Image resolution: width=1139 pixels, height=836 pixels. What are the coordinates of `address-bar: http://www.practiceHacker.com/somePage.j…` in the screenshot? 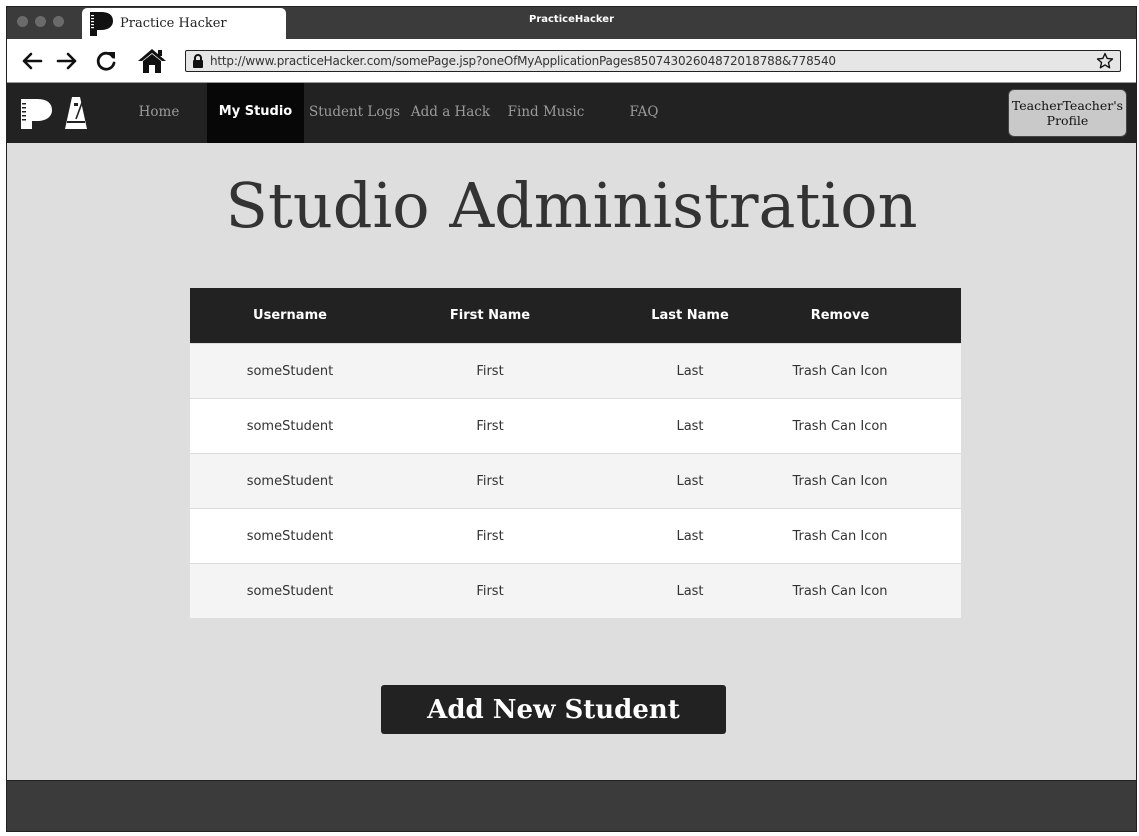 It's located at (571, 61).